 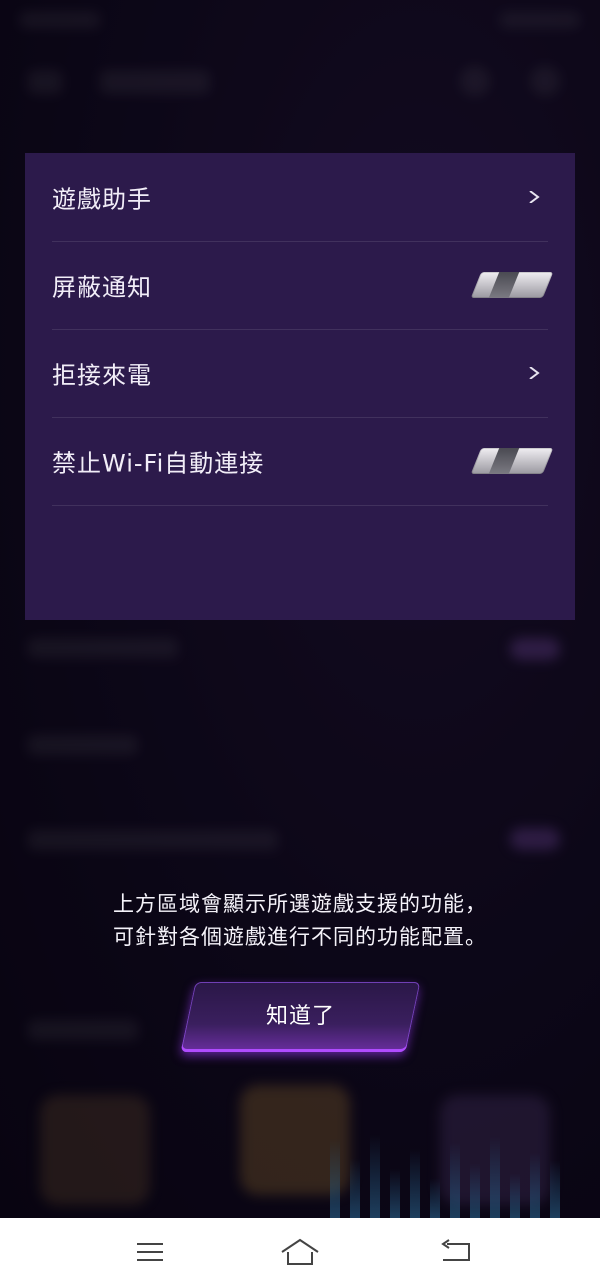 I want to click on back-icon, so click(x=457, y=1253).